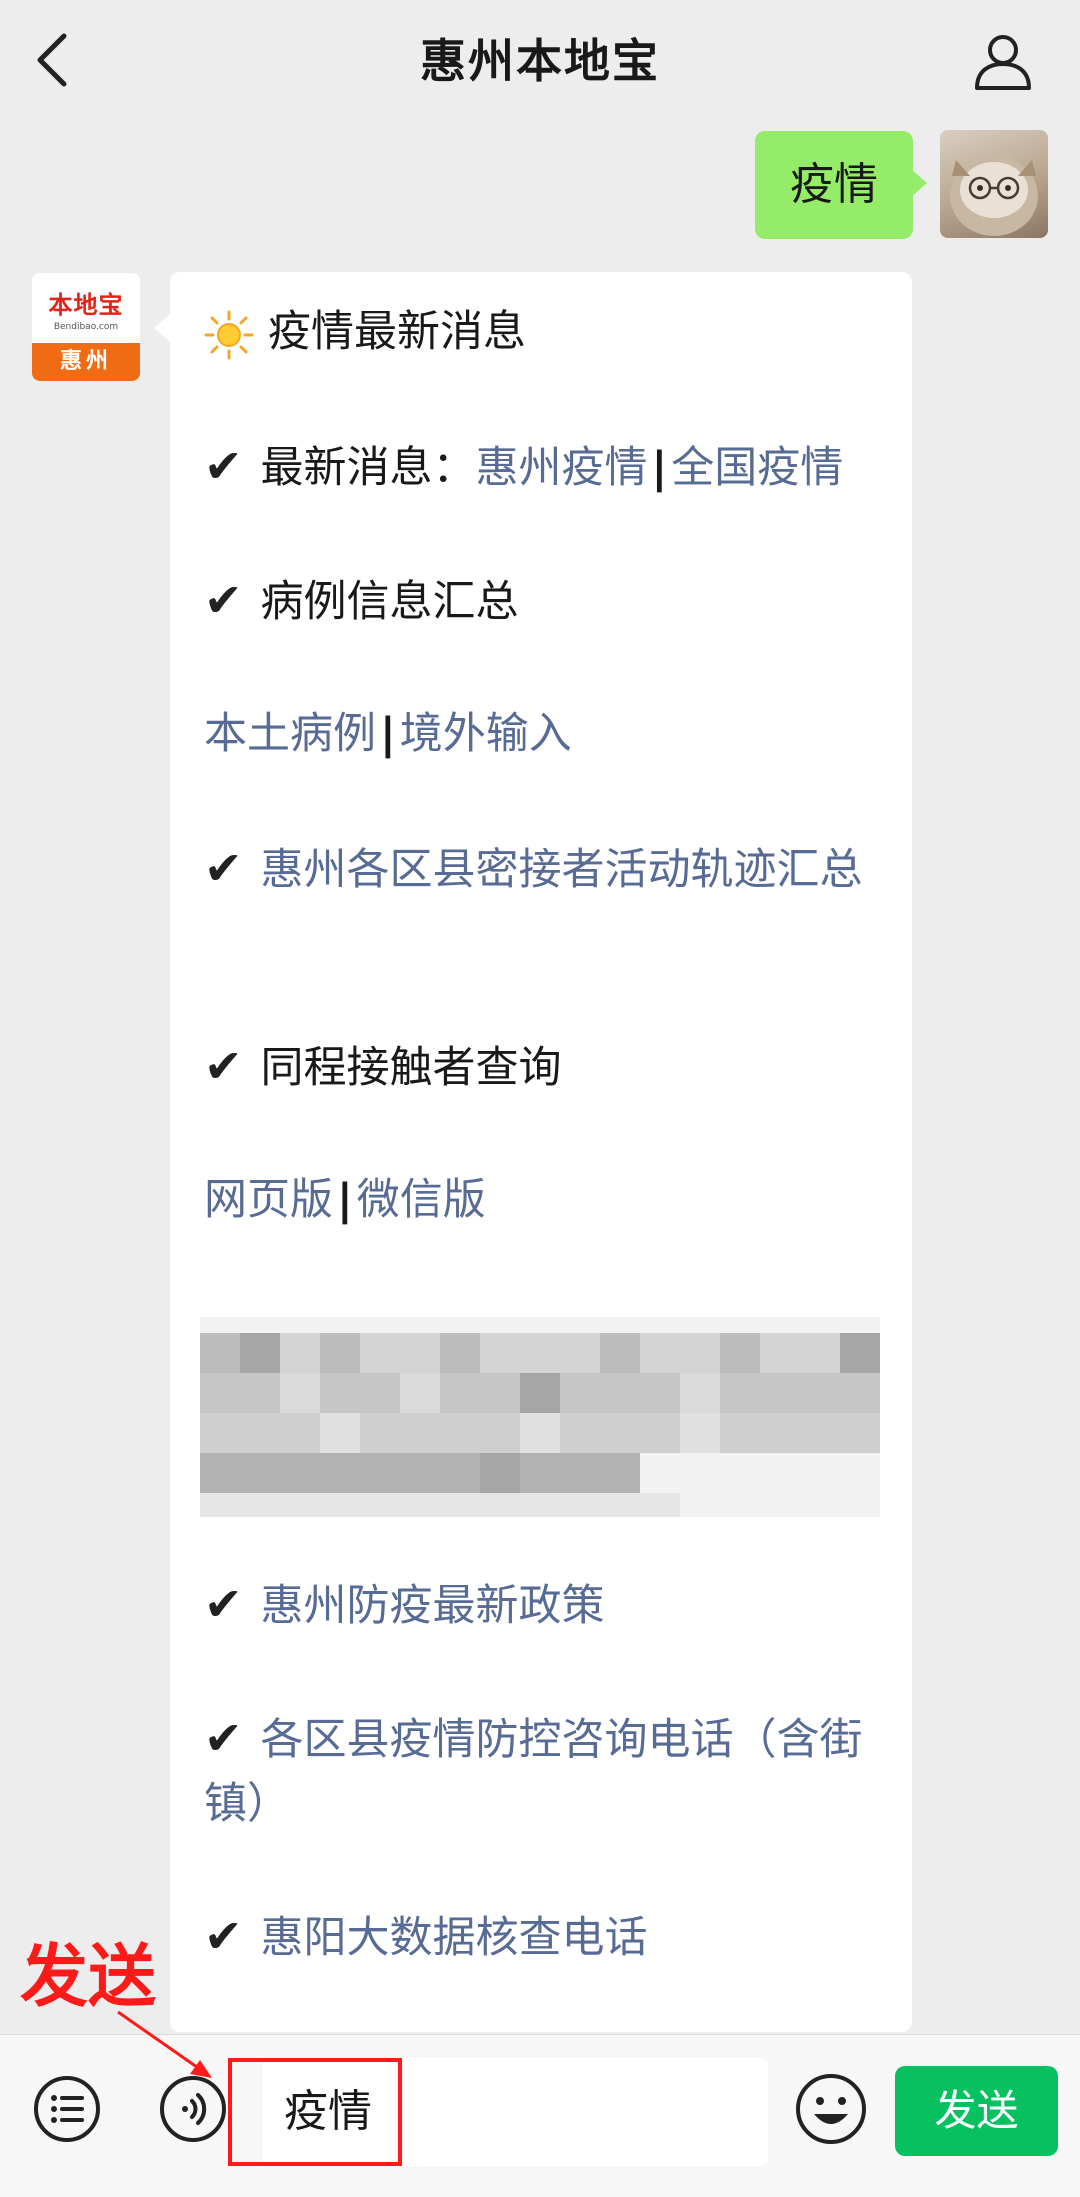 Image resolution: width=1080 pixels, height=2197 pixels. I want to click on local-cases-link: 本土病例, so click(290, 734).